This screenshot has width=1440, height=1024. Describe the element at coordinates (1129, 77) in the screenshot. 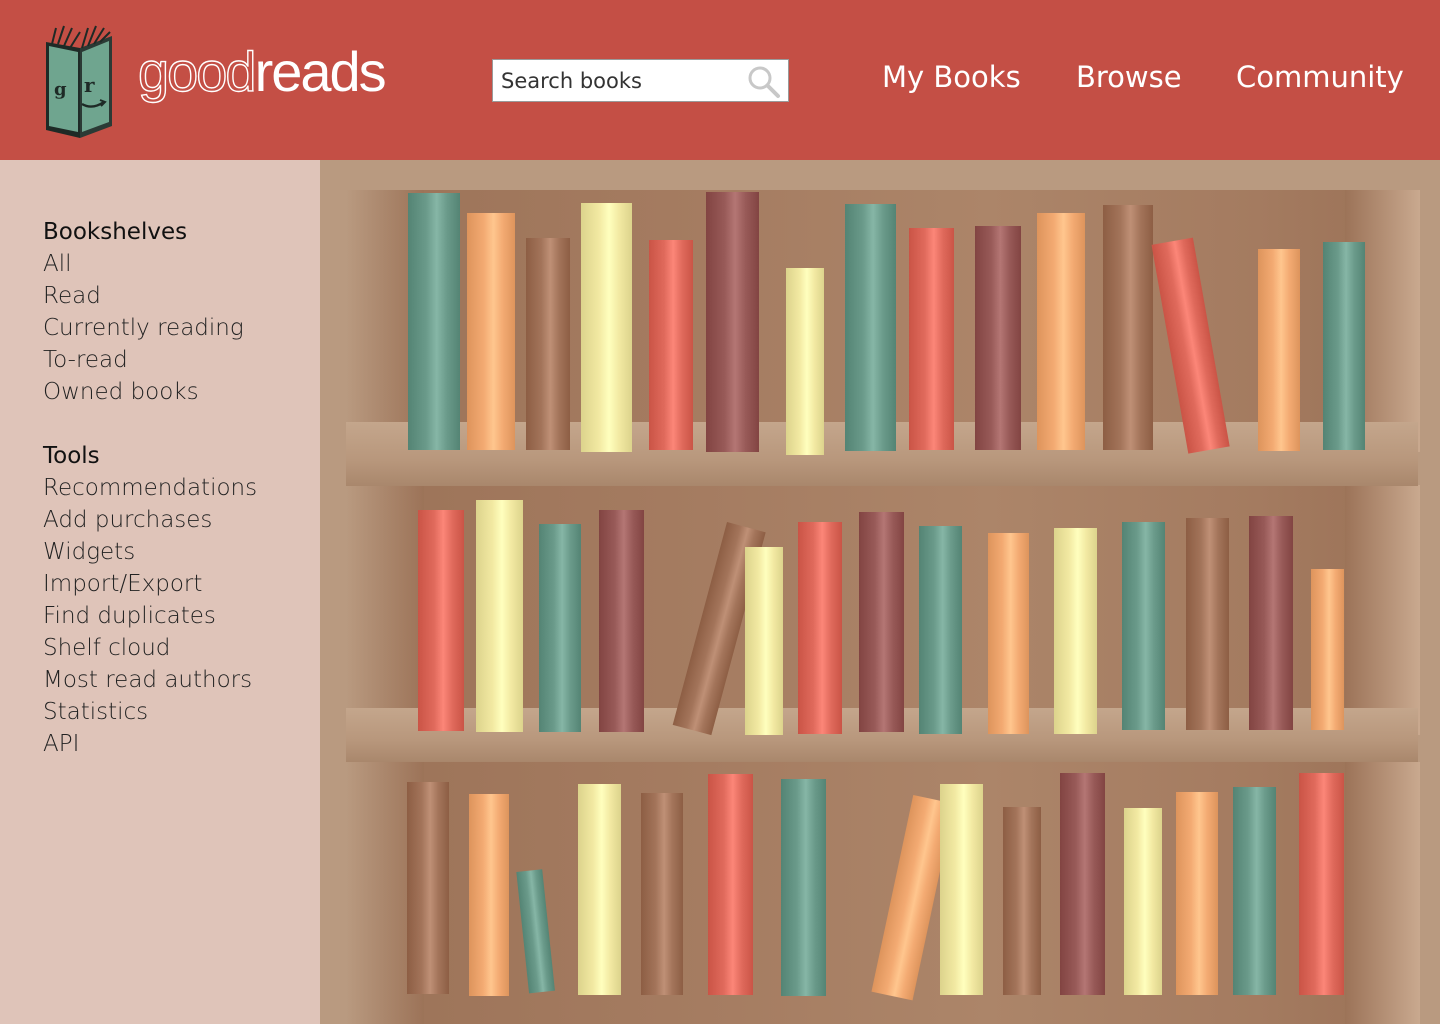

I see `nav-browse: Browse` at that location.